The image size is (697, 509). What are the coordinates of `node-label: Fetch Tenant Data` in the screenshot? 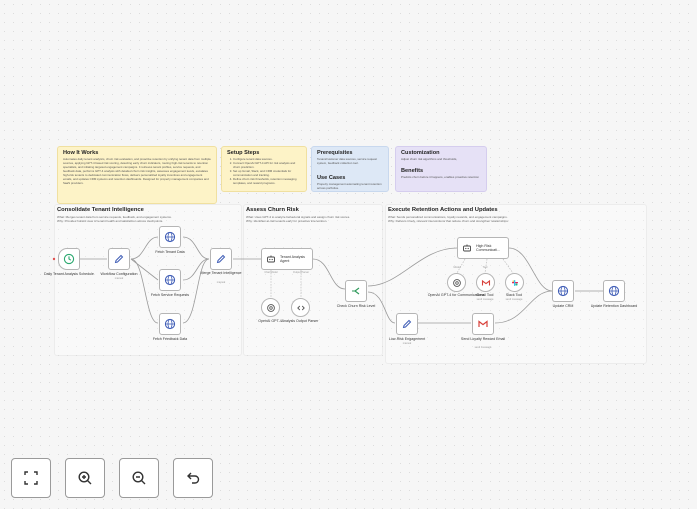 It's located at (170, 252).